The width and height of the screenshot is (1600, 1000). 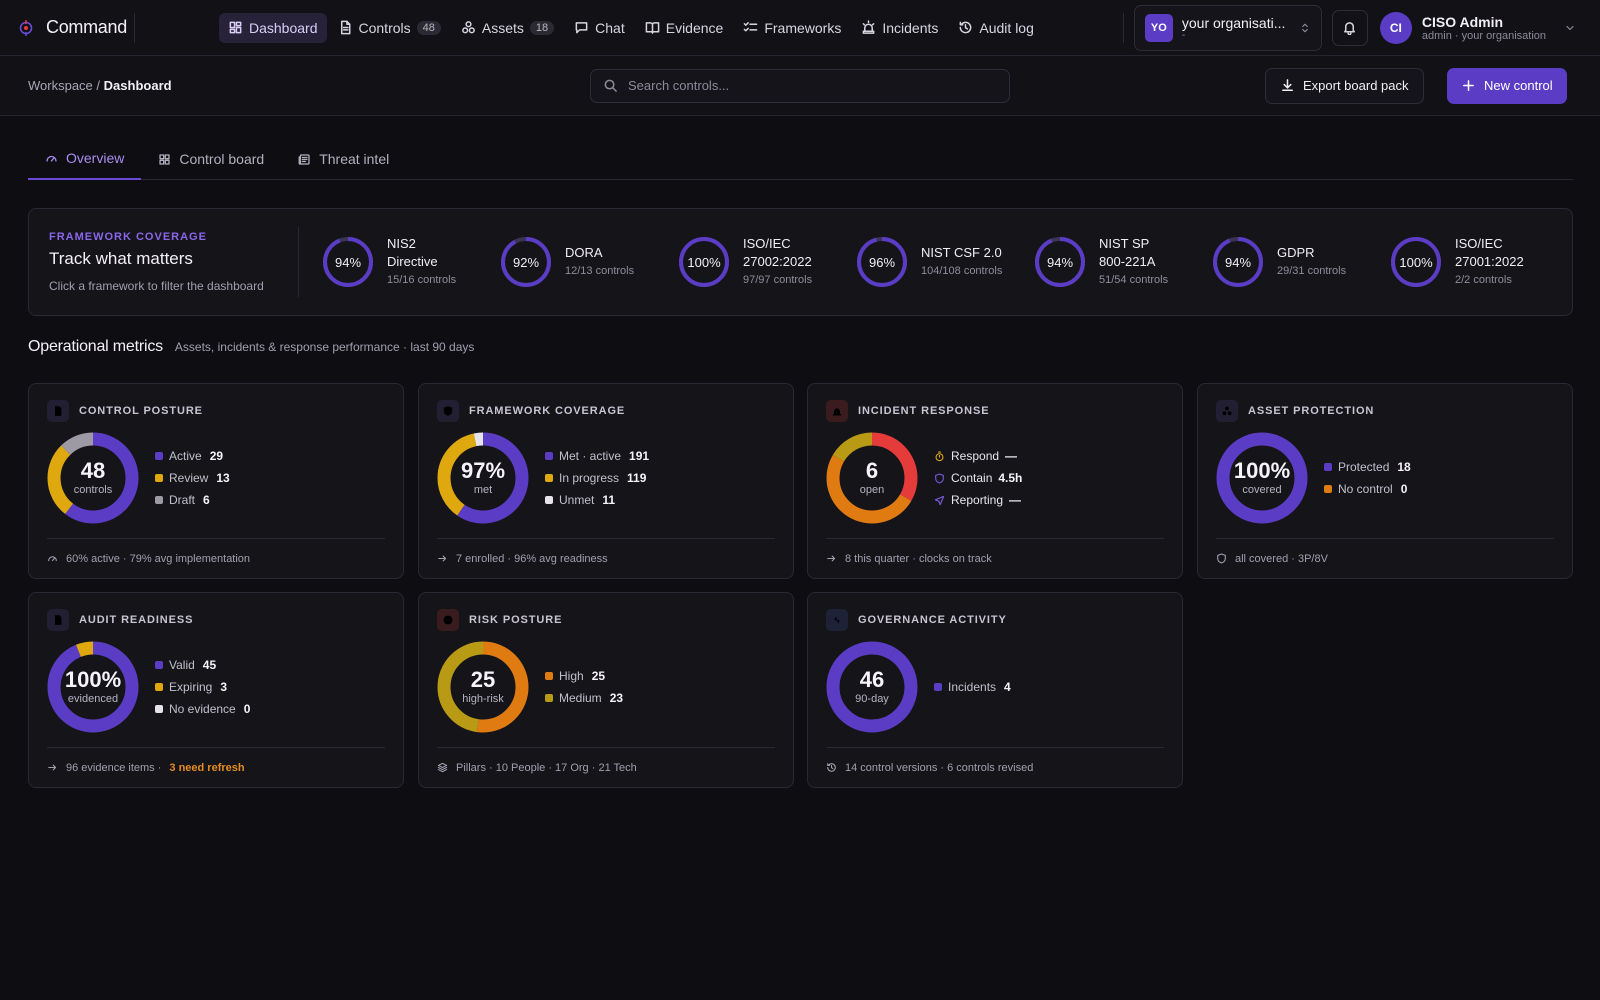 What do you see at coordinates (224, 687) in the screenshot?
I see `legend-value: 3` at bounding box center [224, 687].